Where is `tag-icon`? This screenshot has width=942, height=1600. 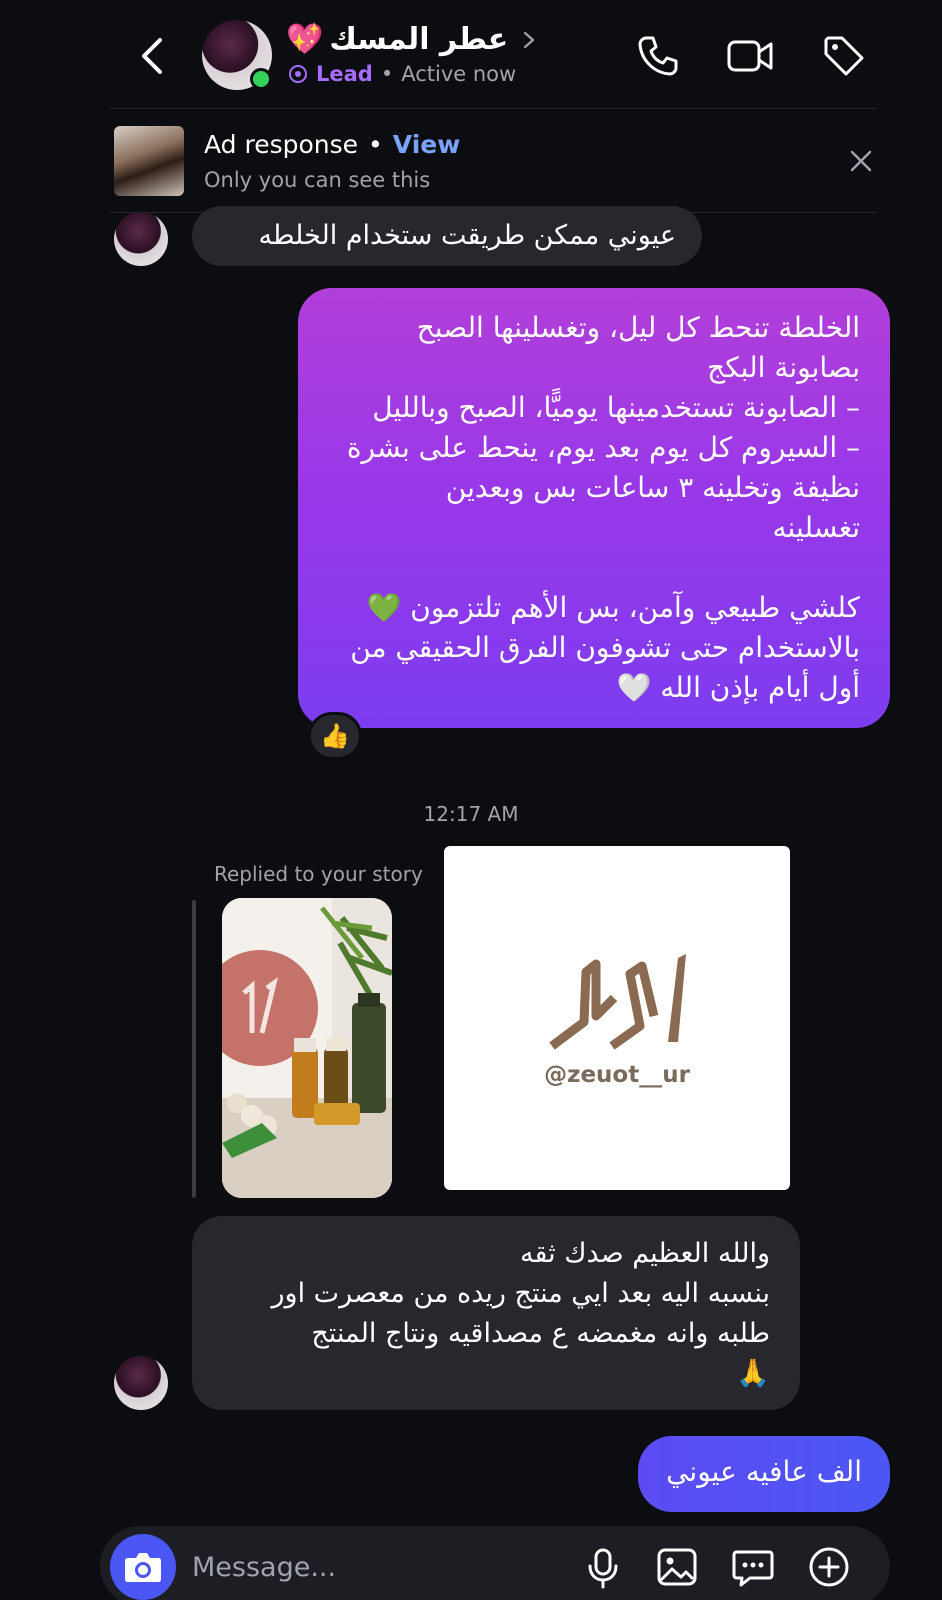
tag-icon is located at coordinates (844, 56).